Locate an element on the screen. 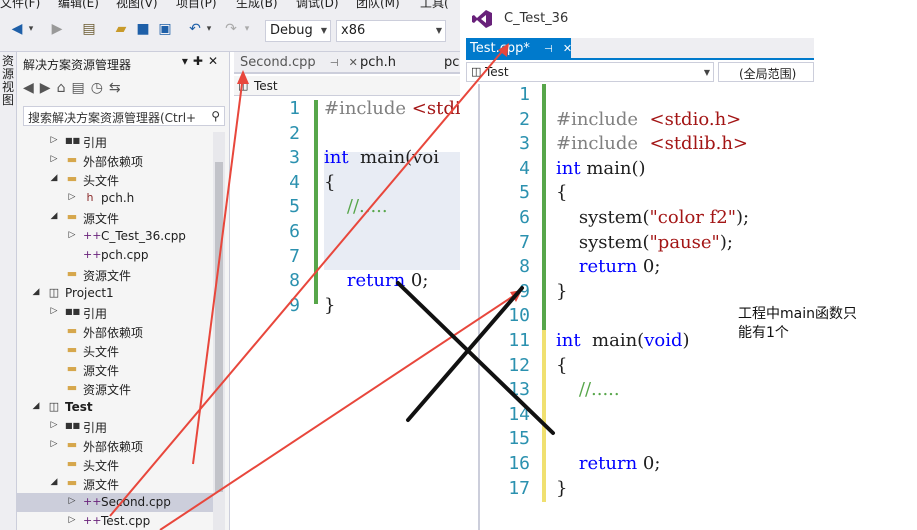 The width and height of the screenshot is (917, 530). menu-team: 团队(M) is located at coordinates (378, 5).